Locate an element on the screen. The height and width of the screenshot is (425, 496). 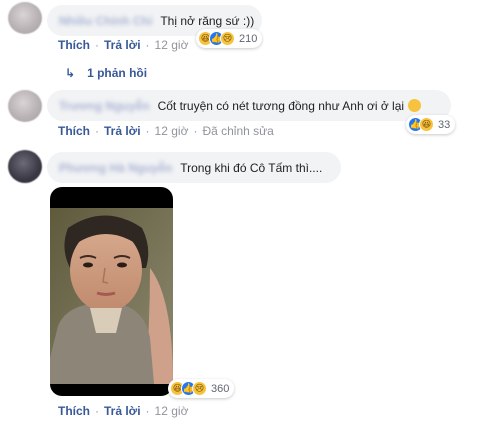
woman-portrait-image is located at coordinates (111, 296).